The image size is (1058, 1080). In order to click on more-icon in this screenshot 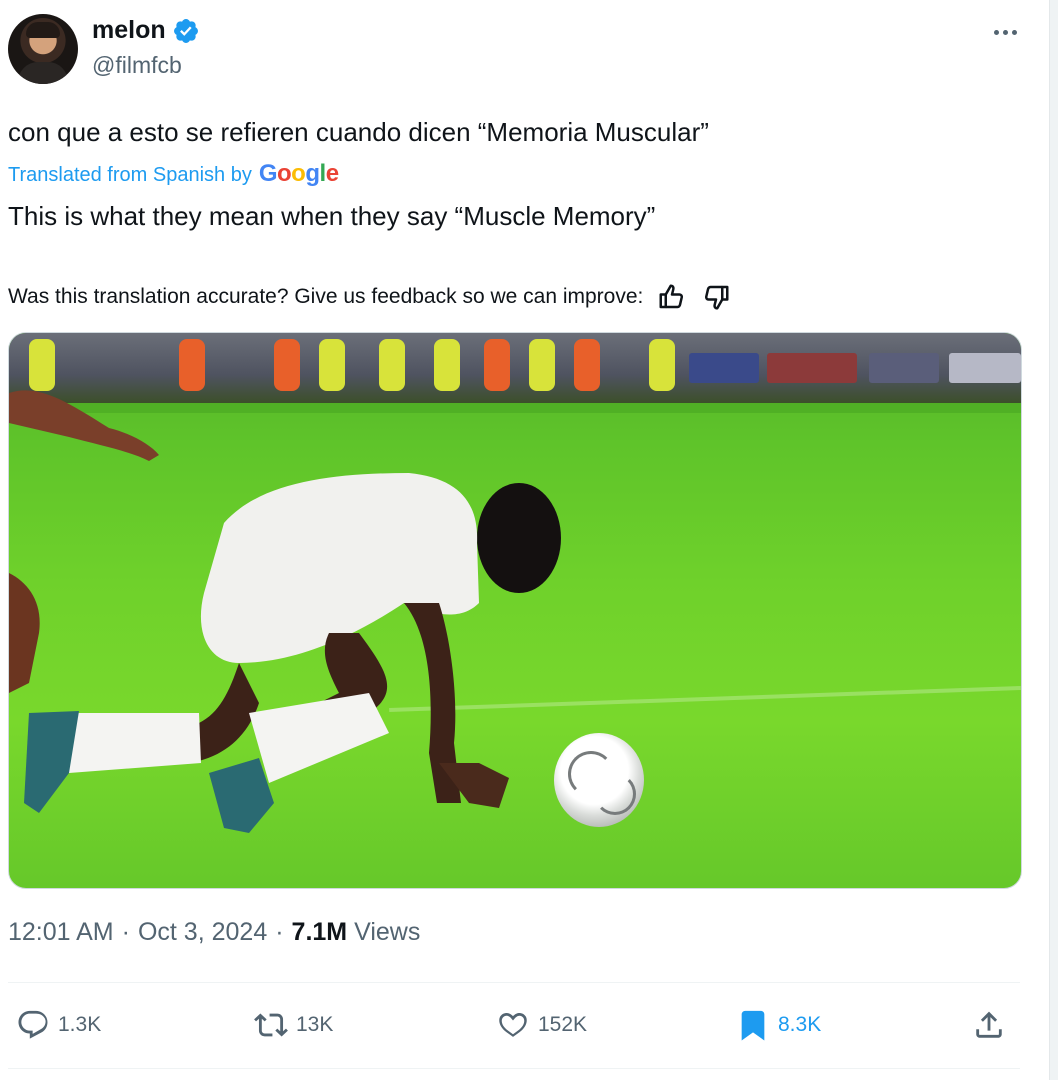, I will do `click(1005, 32)`.